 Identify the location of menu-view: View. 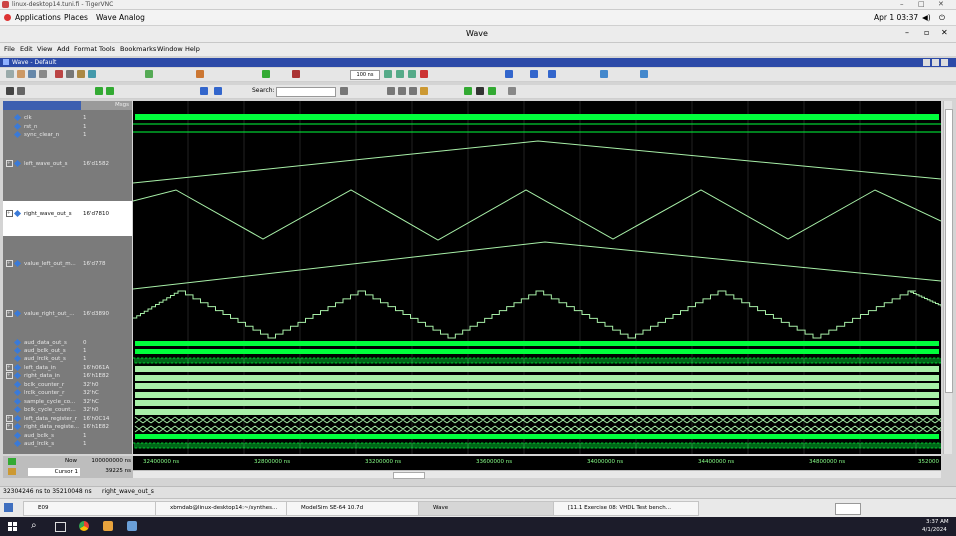
(44, 49).